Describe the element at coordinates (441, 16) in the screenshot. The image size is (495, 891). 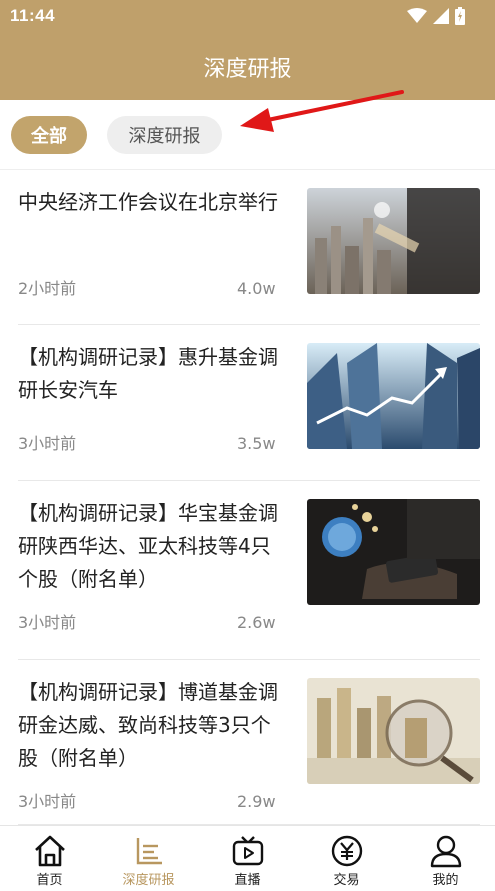
I see `signal-icon` at that location.